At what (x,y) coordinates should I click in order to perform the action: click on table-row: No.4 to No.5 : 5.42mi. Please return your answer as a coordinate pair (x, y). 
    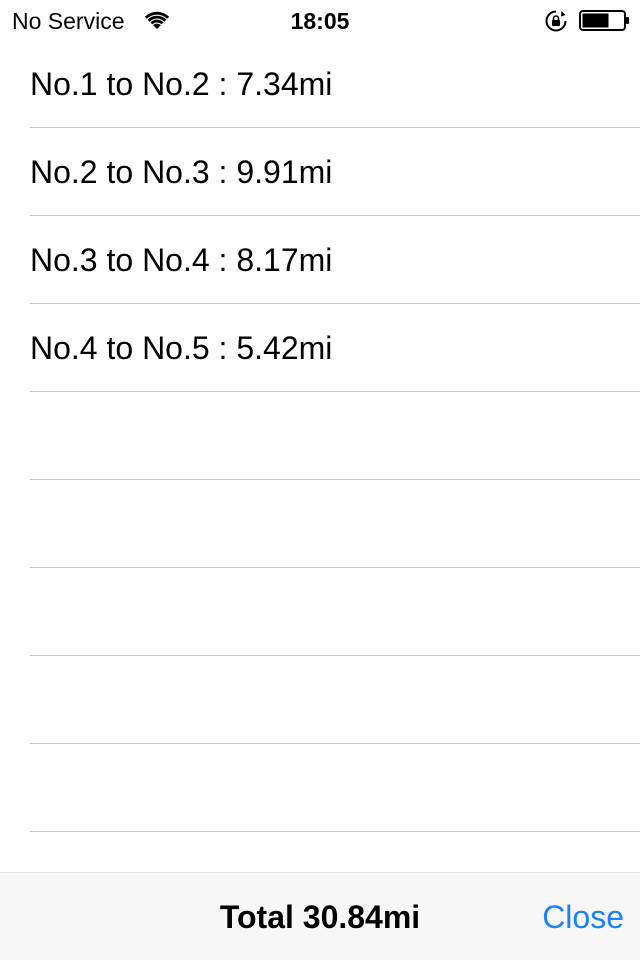
    Looking at the image, I should click on (320, 348).